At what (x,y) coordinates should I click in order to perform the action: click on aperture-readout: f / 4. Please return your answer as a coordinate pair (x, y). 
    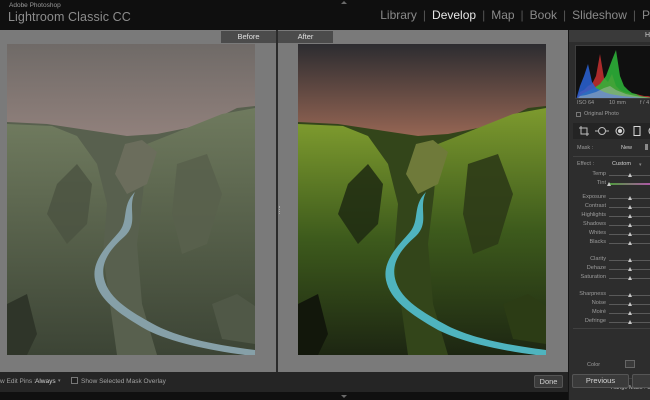
    Looking at the image, I should click on (645, 103).